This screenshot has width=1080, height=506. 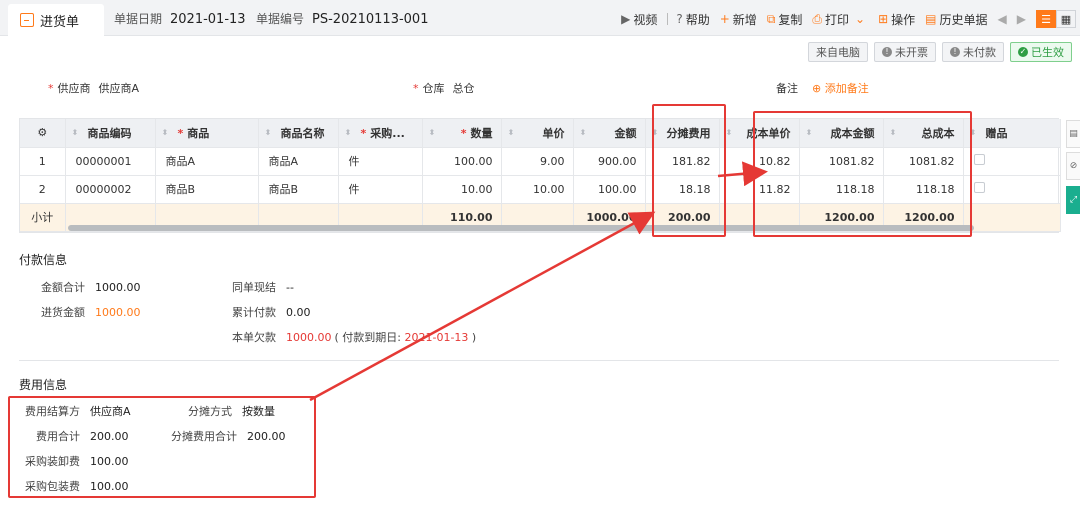 I want to click on col-header-goods: ⬍ * 商品, so click(x=207, y=133).